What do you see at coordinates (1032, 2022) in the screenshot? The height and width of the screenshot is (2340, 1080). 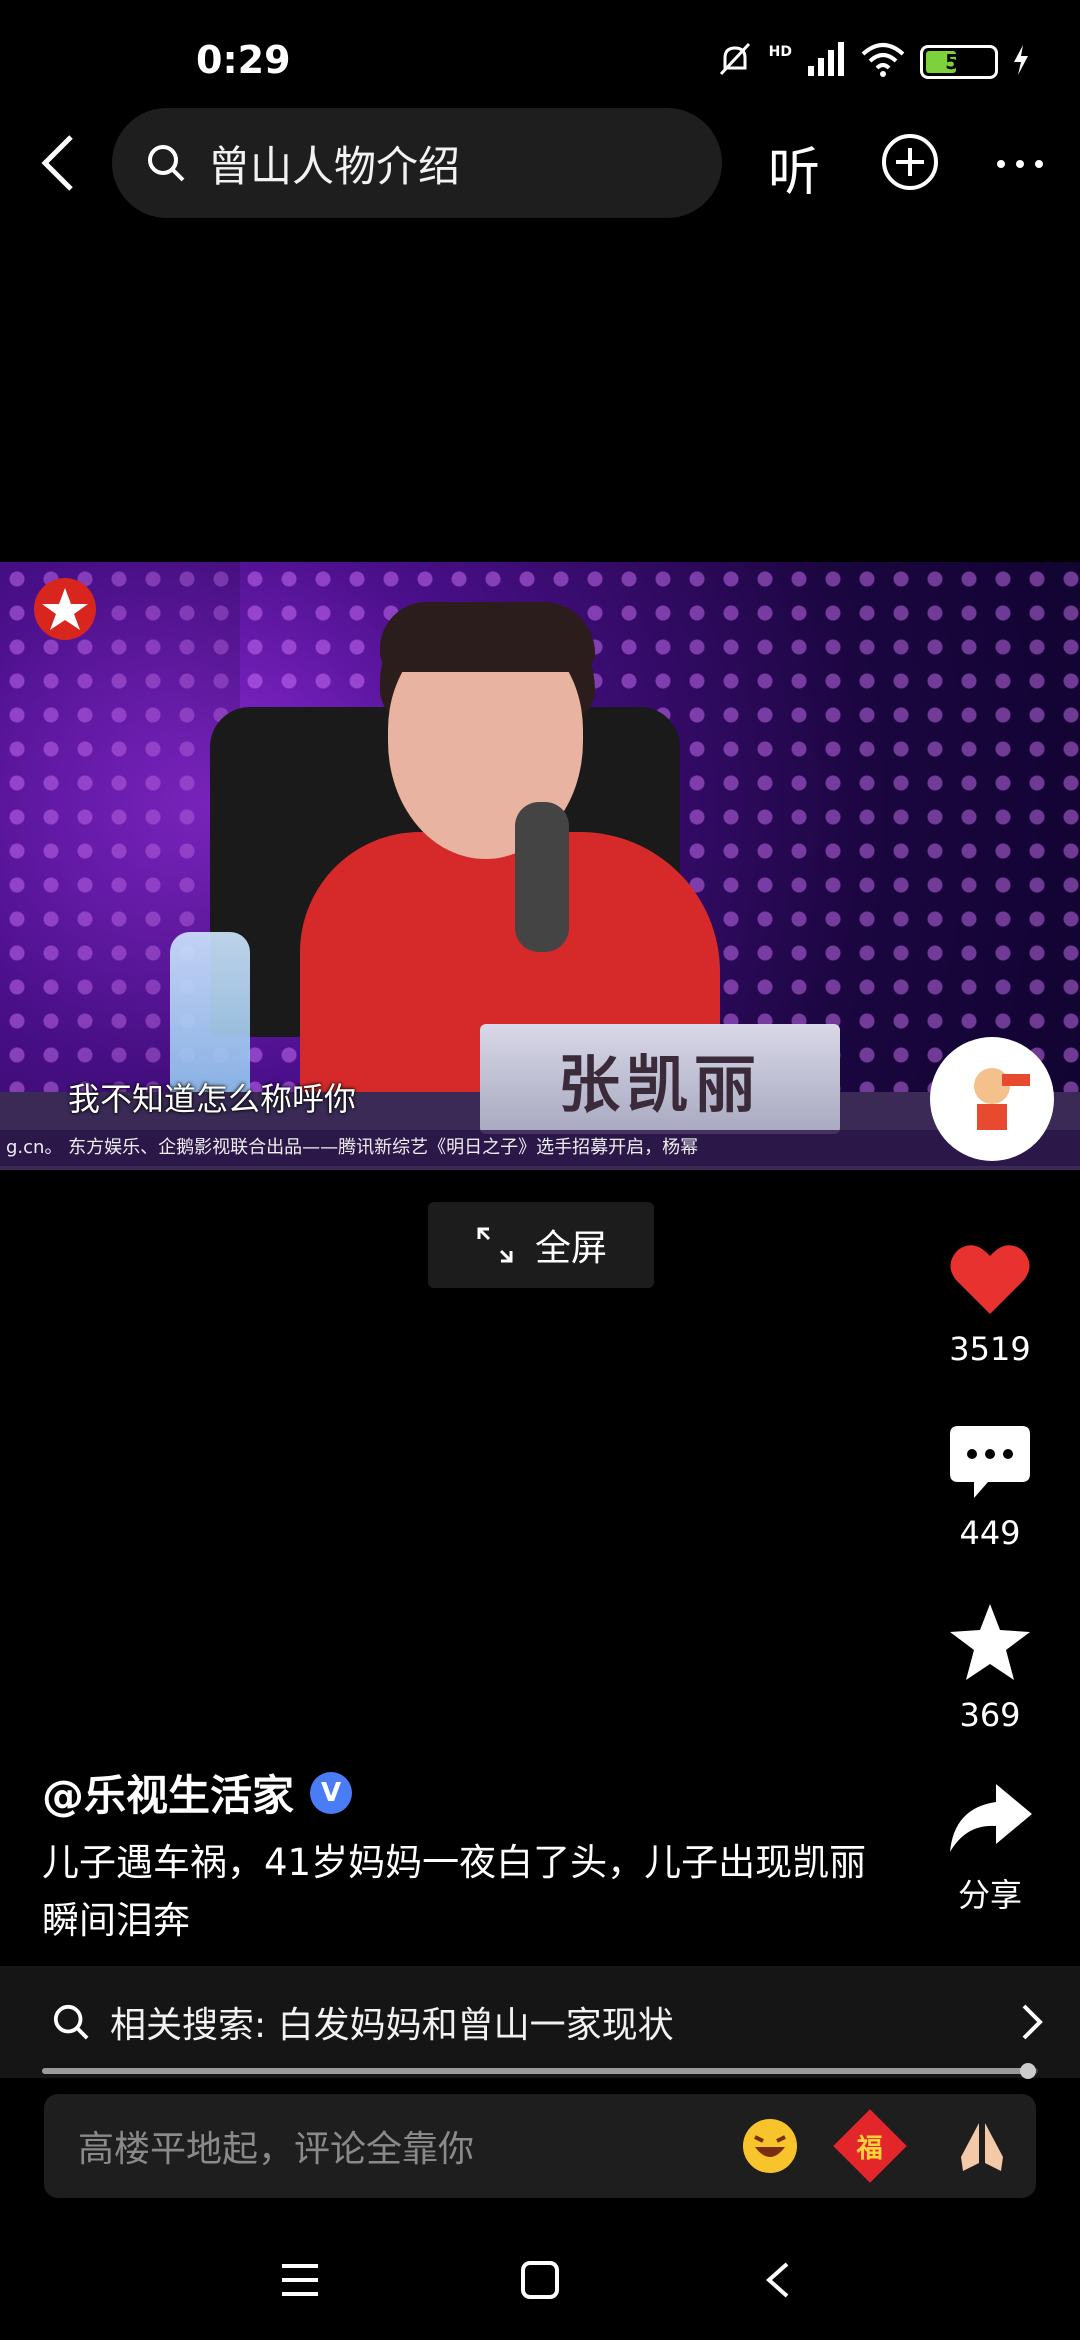 I see `chevron-right-icon` at bounding box center [1032, 2022].